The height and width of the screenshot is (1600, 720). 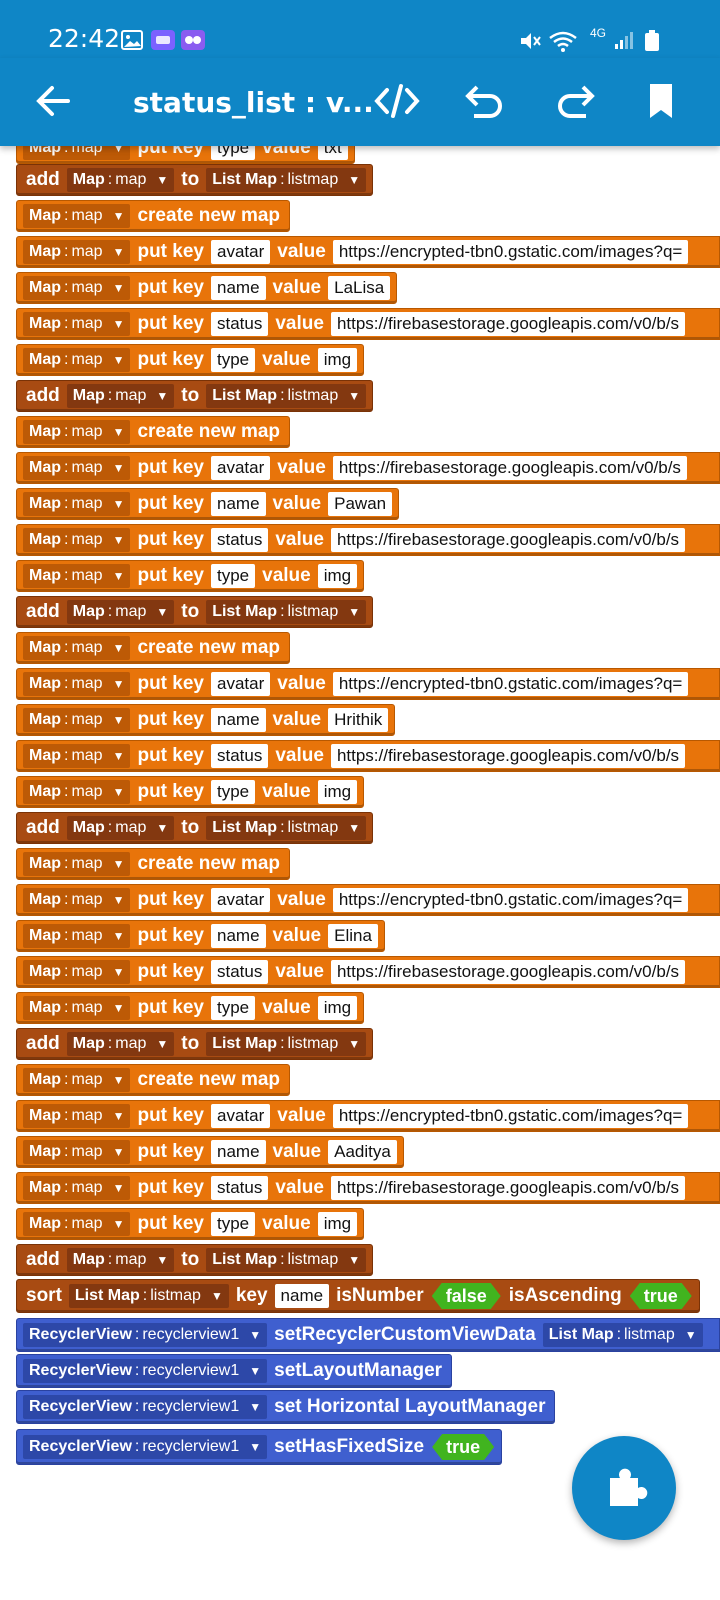 What do you see at coordinates (397, 101) in the screenshot?
I see `code-icon` at bounding box center [397, 101].